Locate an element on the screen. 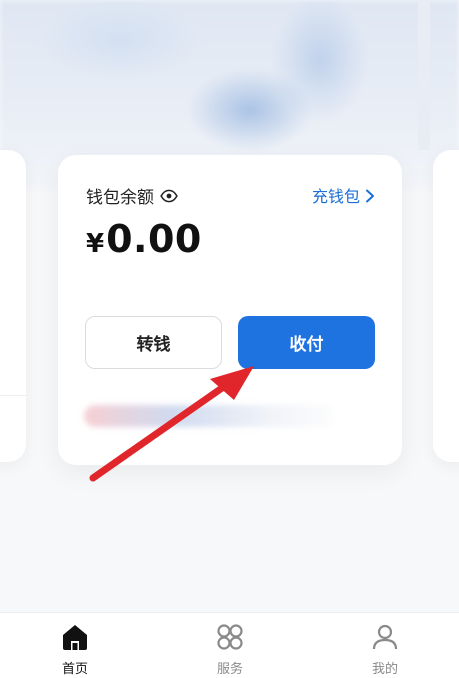 The width and height of the screenshot is (459, 678). currency-symbol: ¥ is located at coordinates (95, 244).